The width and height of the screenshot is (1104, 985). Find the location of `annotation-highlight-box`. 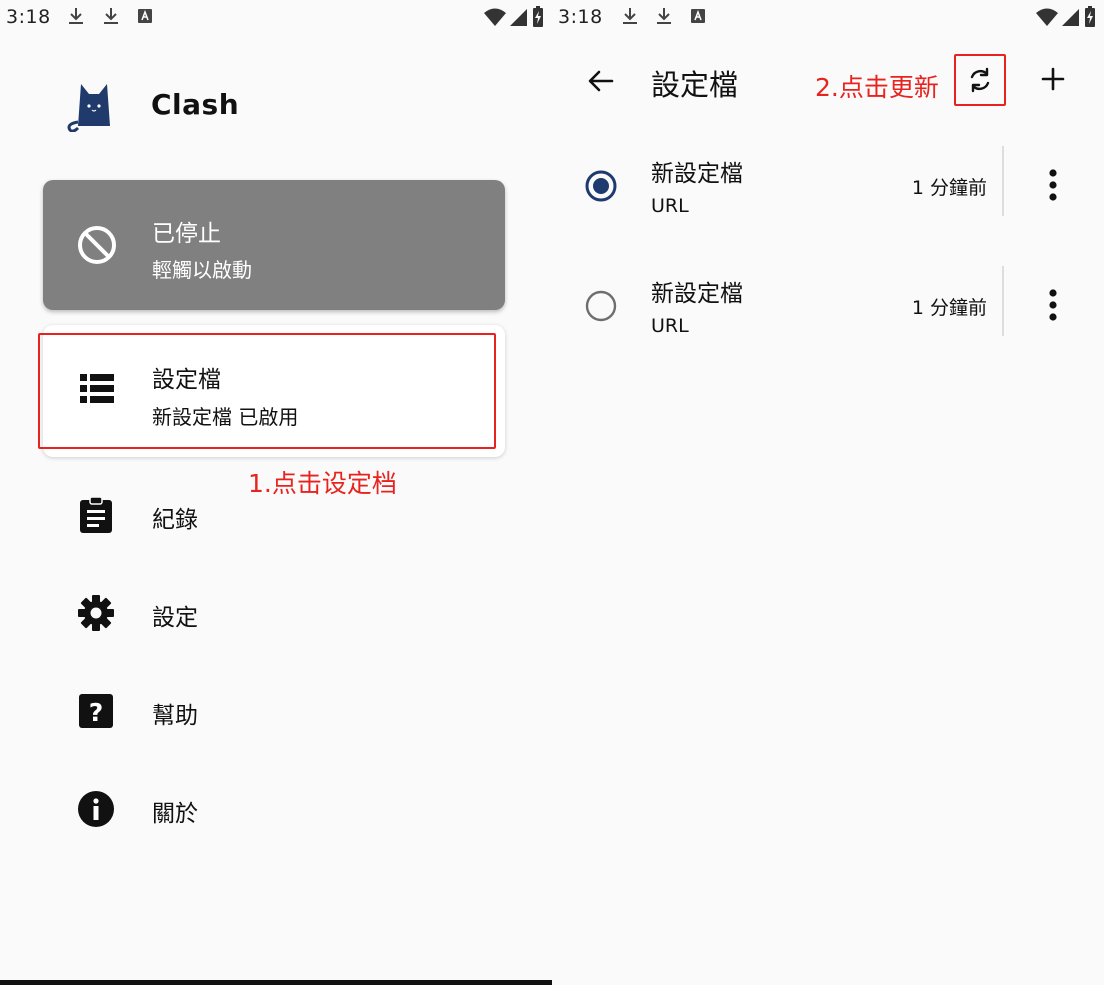

annotation-highlight-box is located at coordinates (267, 391).